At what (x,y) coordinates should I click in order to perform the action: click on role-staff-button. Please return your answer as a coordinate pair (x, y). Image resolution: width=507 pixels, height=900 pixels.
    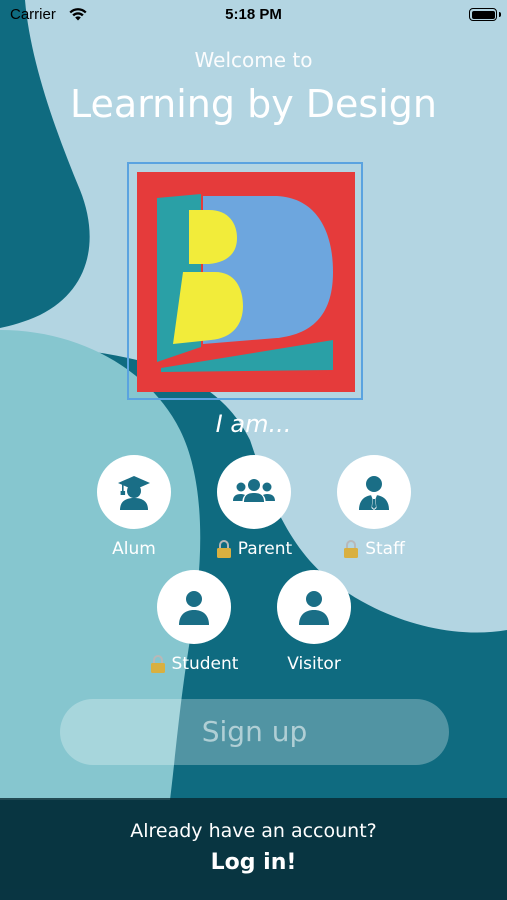
    Looking at the image, I should click on (374, 492).